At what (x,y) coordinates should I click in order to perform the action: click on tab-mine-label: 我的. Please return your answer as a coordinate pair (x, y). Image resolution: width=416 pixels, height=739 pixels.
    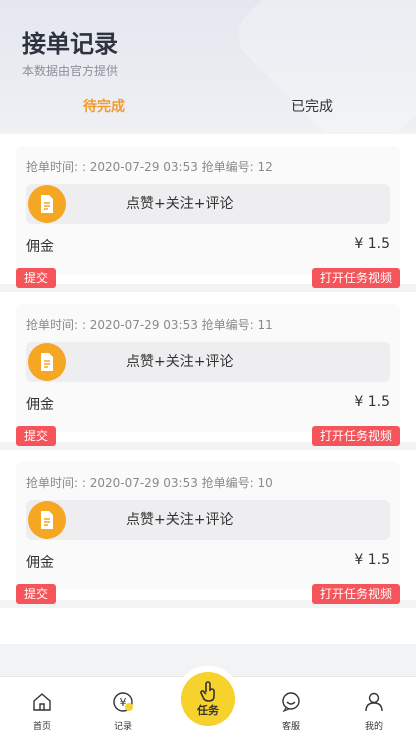
    Looking at the image, I should click on (373, 727).